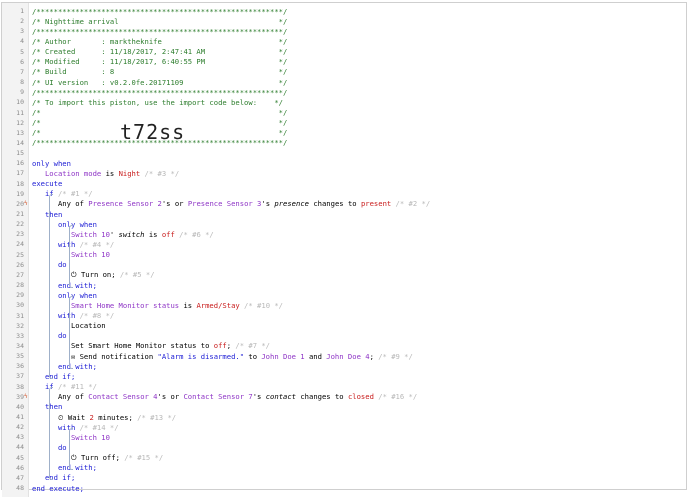  Describe the element at coordinates (20, 203) in the screenshot. I see `line-number: 20` at that location.